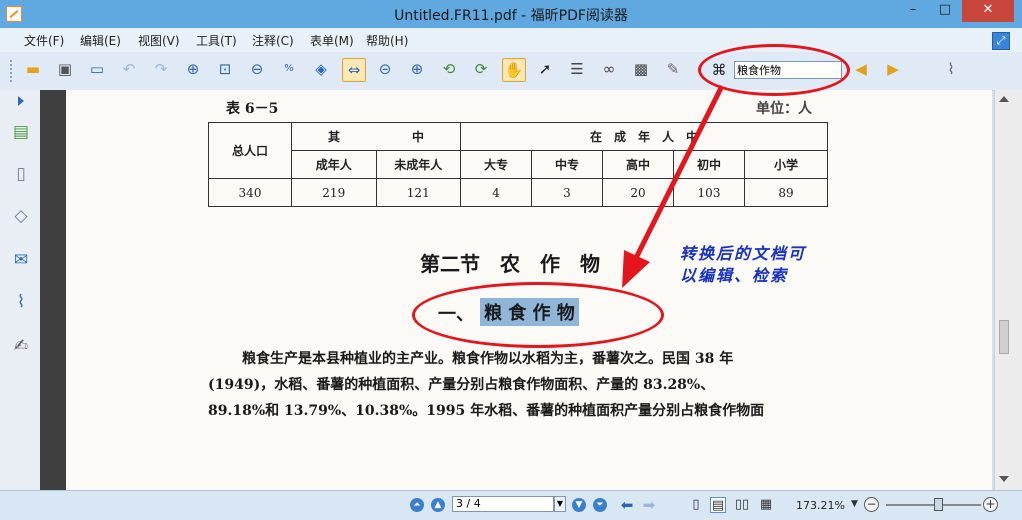  I want to click on menu-comment: 注释(C), so click(273, 40).